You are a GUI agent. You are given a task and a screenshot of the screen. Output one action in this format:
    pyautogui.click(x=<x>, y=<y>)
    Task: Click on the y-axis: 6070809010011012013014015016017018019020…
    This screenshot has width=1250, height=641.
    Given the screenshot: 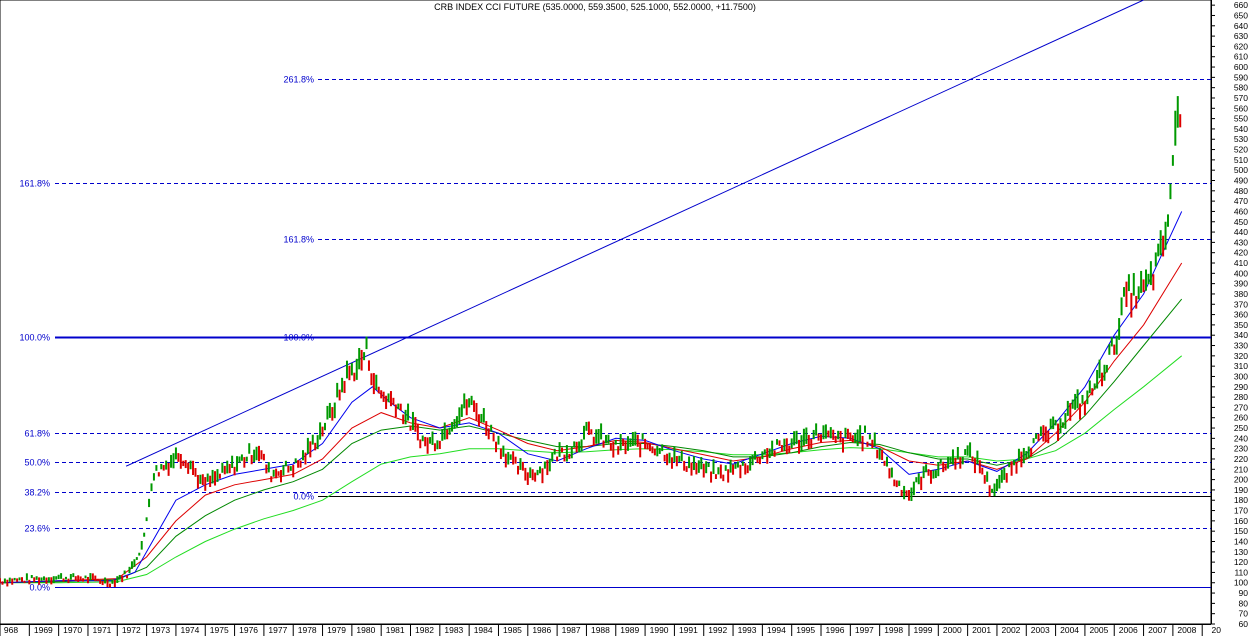 What is the action you would take?
    pyautogui.click(x=1229, y=314)
    